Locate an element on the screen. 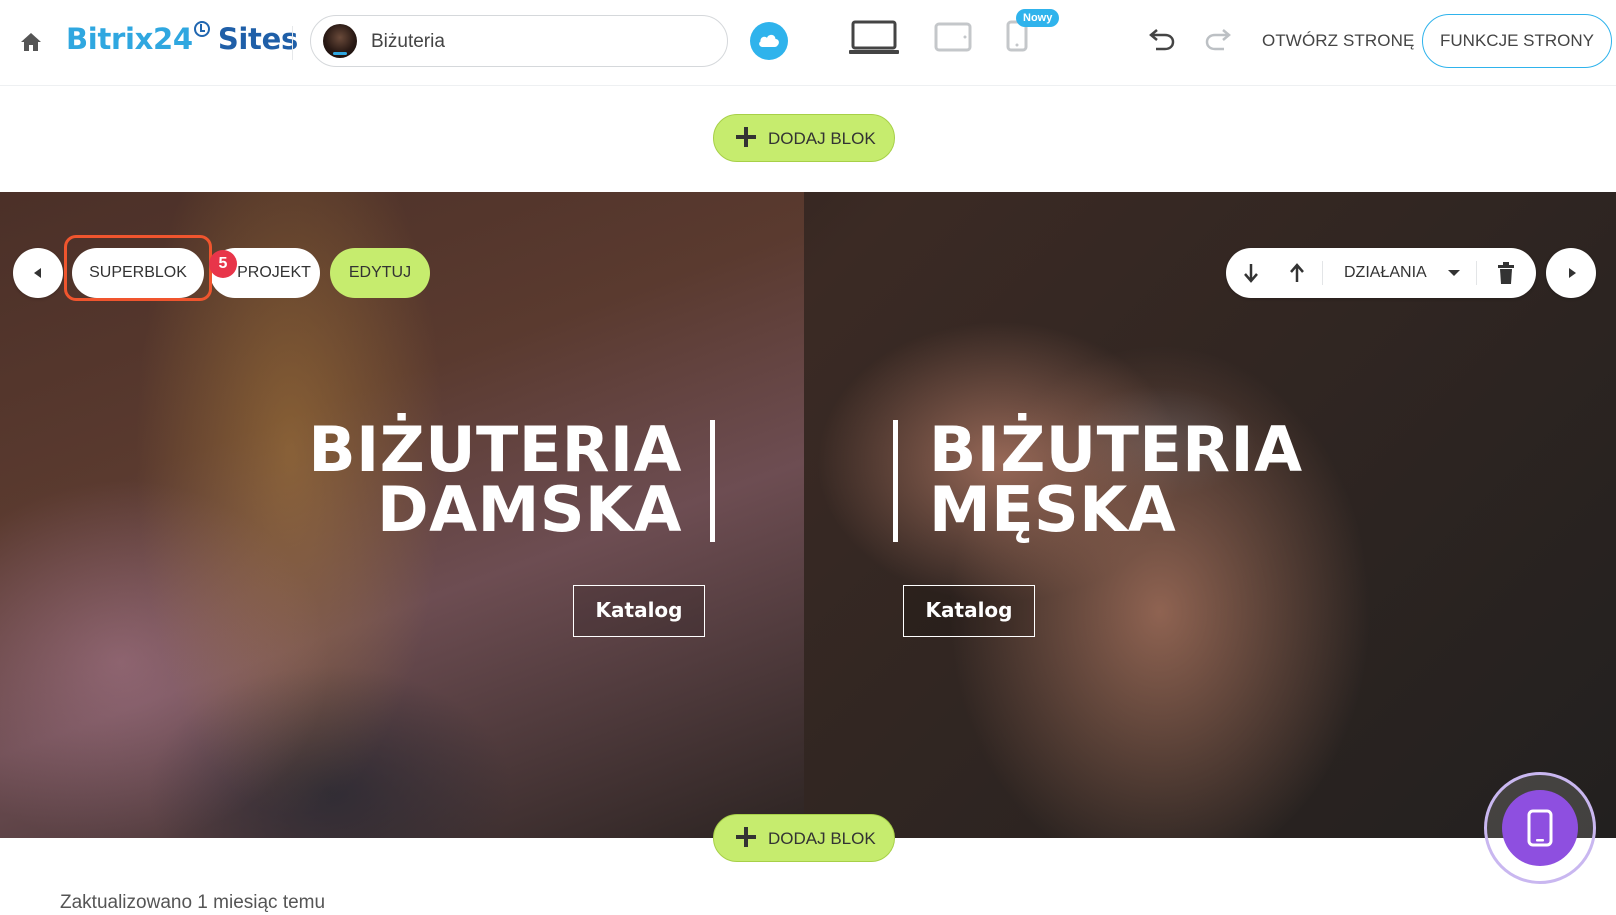 The image size is (1616, 915). laptop-icon is located at coordinates (874, 38).